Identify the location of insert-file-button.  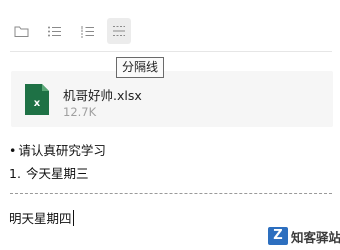
(21, 31).